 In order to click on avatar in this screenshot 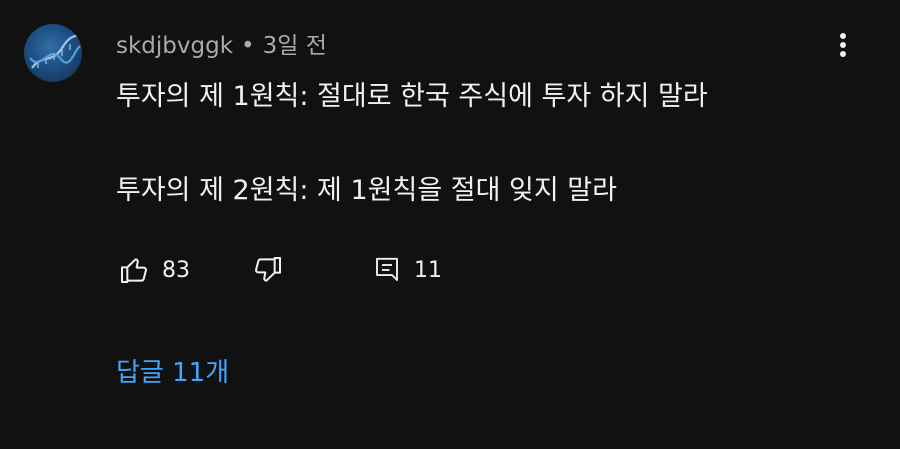, I will do `click(53, 53)`.